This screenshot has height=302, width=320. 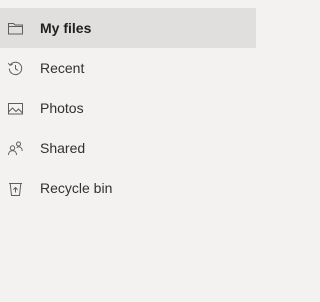 I want to click on people-icon, so click(x=15, y=148).